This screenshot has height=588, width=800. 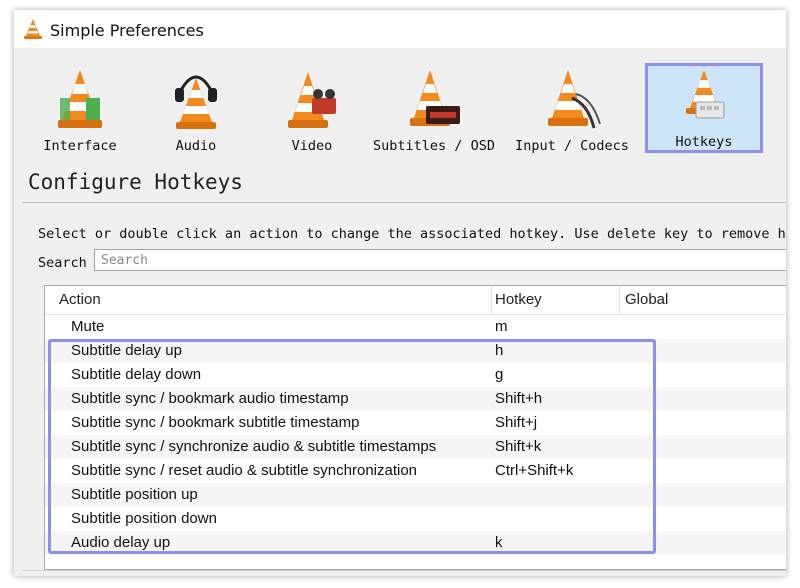 What do you see at coordinates (33, 29) in the screenshot?
I see `vlc-cone-icon` at bounding box center [33, 29].